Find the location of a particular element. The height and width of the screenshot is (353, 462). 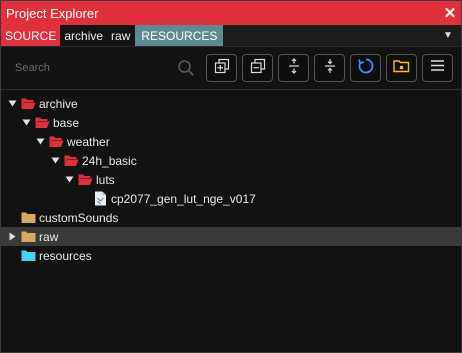

tree-item: raw is located at coordinates (231, 236).